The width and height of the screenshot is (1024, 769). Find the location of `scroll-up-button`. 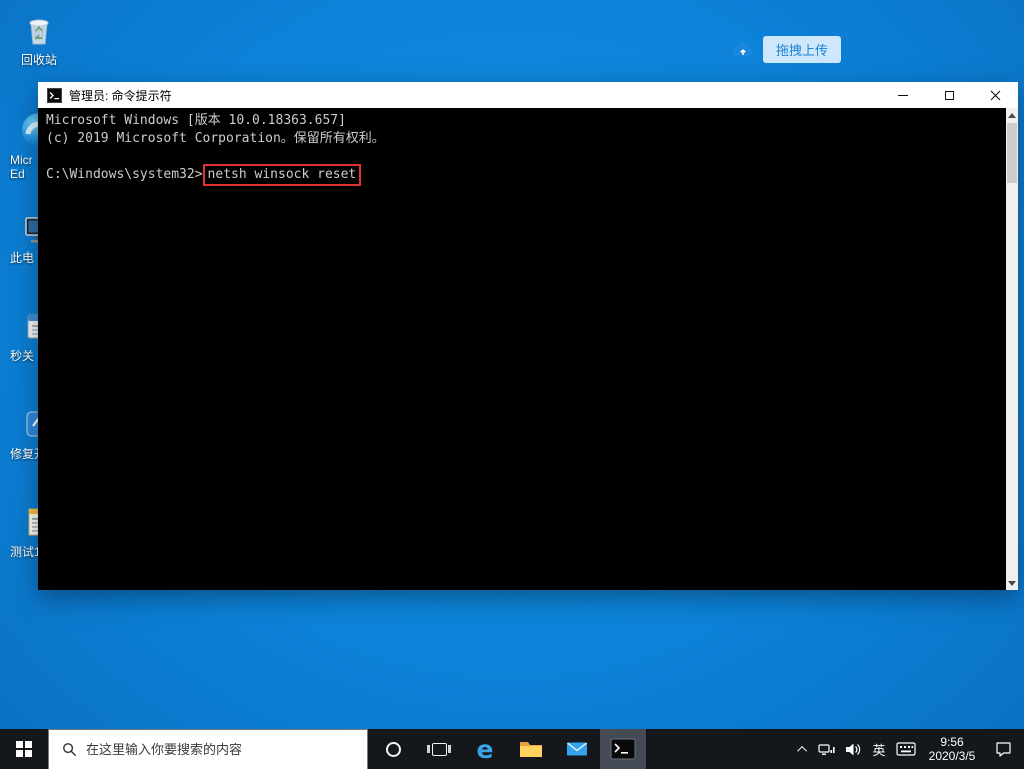

scroll-up-button is located at coordinates (1012, 115).